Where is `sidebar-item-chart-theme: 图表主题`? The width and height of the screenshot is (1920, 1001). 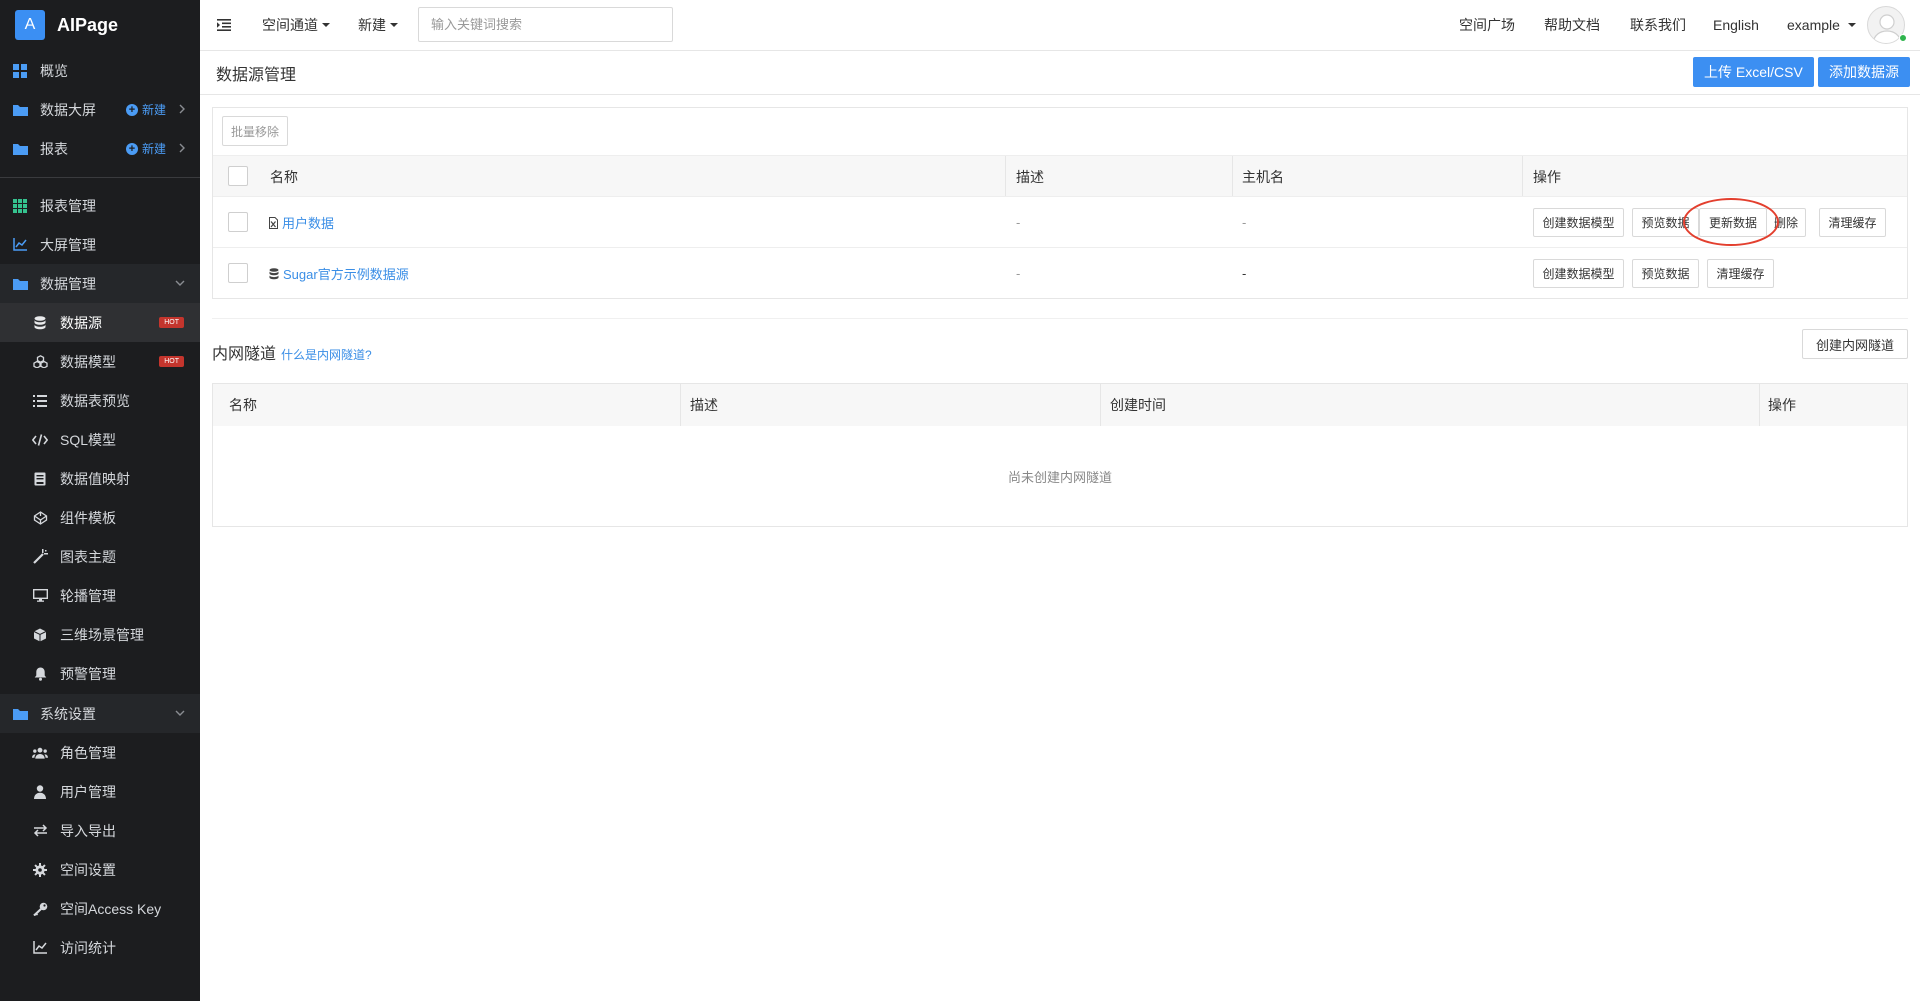 sidebar-item-chart-theme: 图表主题 is located at coordinates (100, 556).